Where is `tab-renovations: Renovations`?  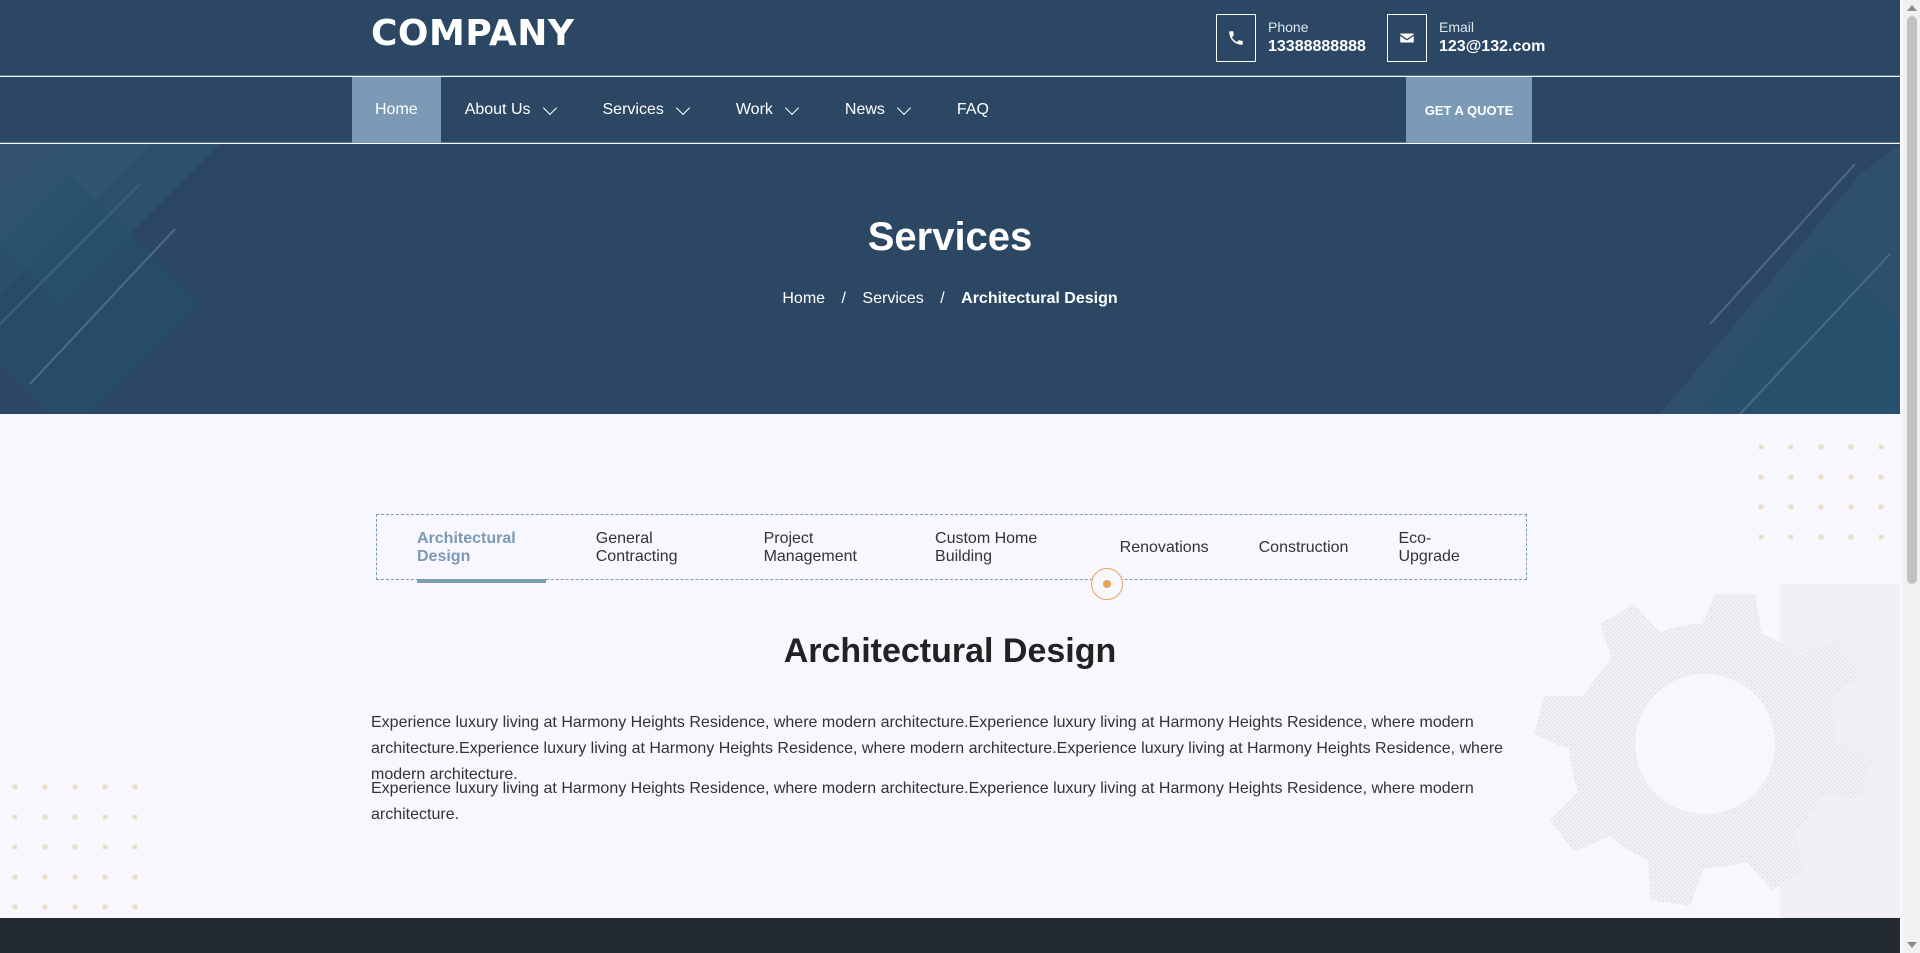
tab-renovations: Renovations is located at coordinates (1164, 548).